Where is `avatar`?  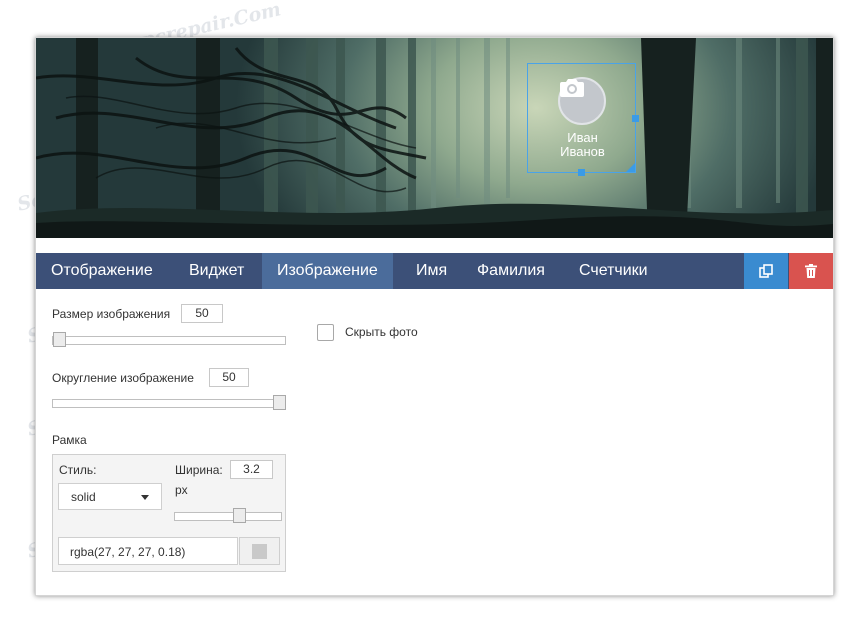 avatar is located at coordinates (582, 101).